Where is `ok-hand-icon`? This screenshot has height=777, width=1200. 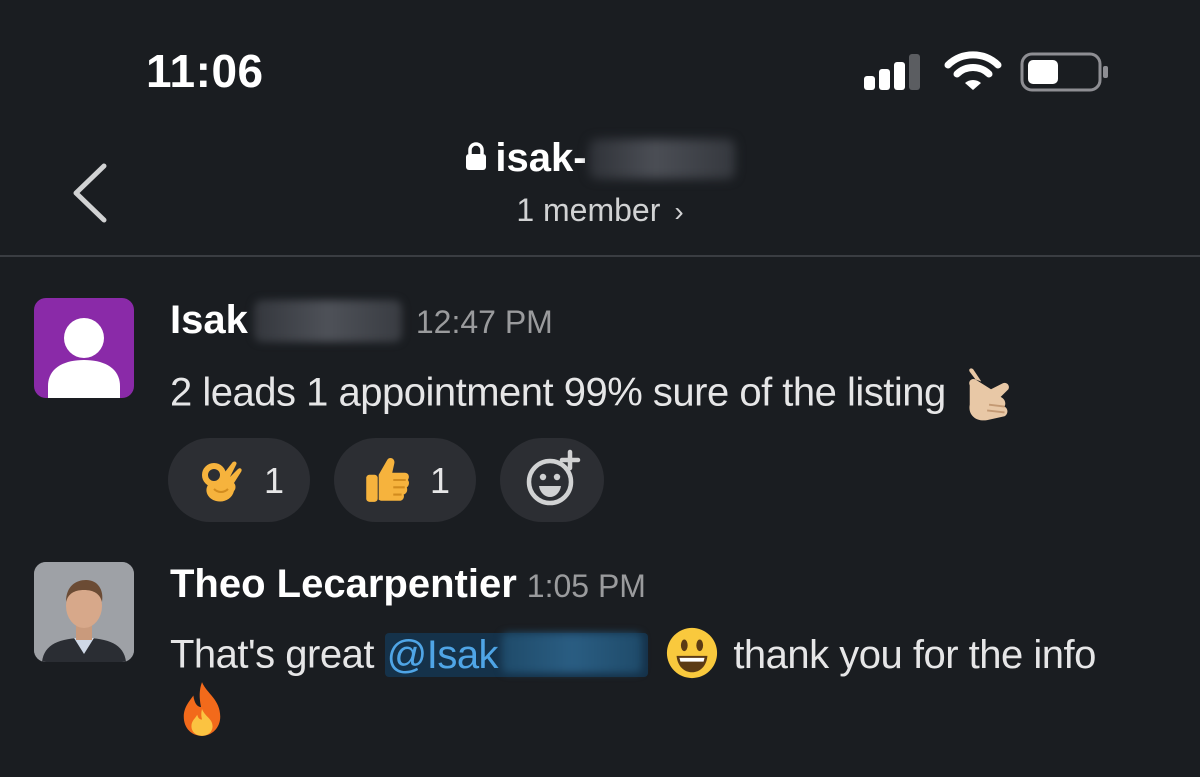
ok-hand-icon is located at coordinates (222, 481).